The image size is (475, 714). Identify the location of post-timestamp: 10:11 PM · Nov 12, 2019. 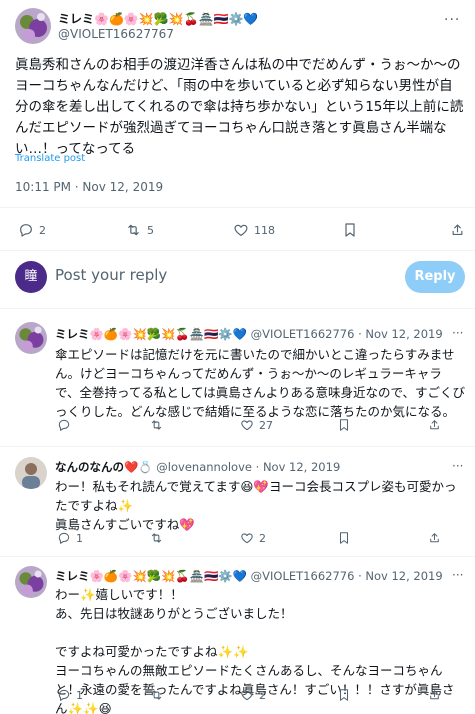
(89, 187).